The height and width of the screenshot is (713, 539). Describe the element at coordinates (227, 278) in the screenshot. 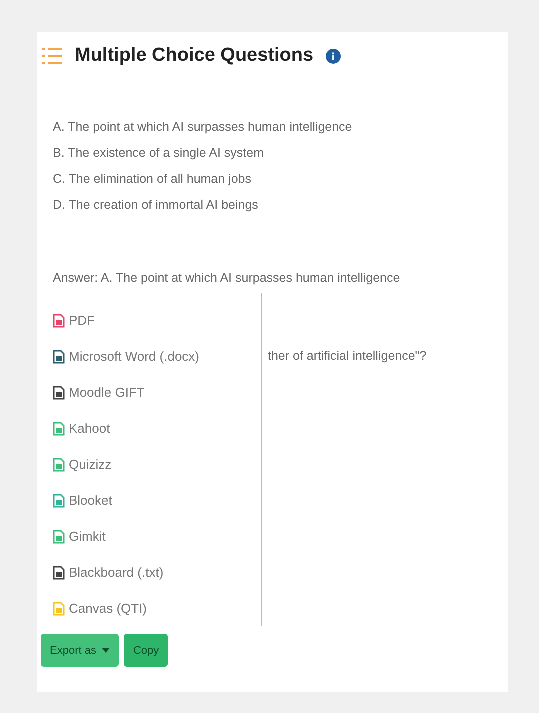

I see `answer-text: Answer: A. The point at which AI surpasses human intelligence` at that location.